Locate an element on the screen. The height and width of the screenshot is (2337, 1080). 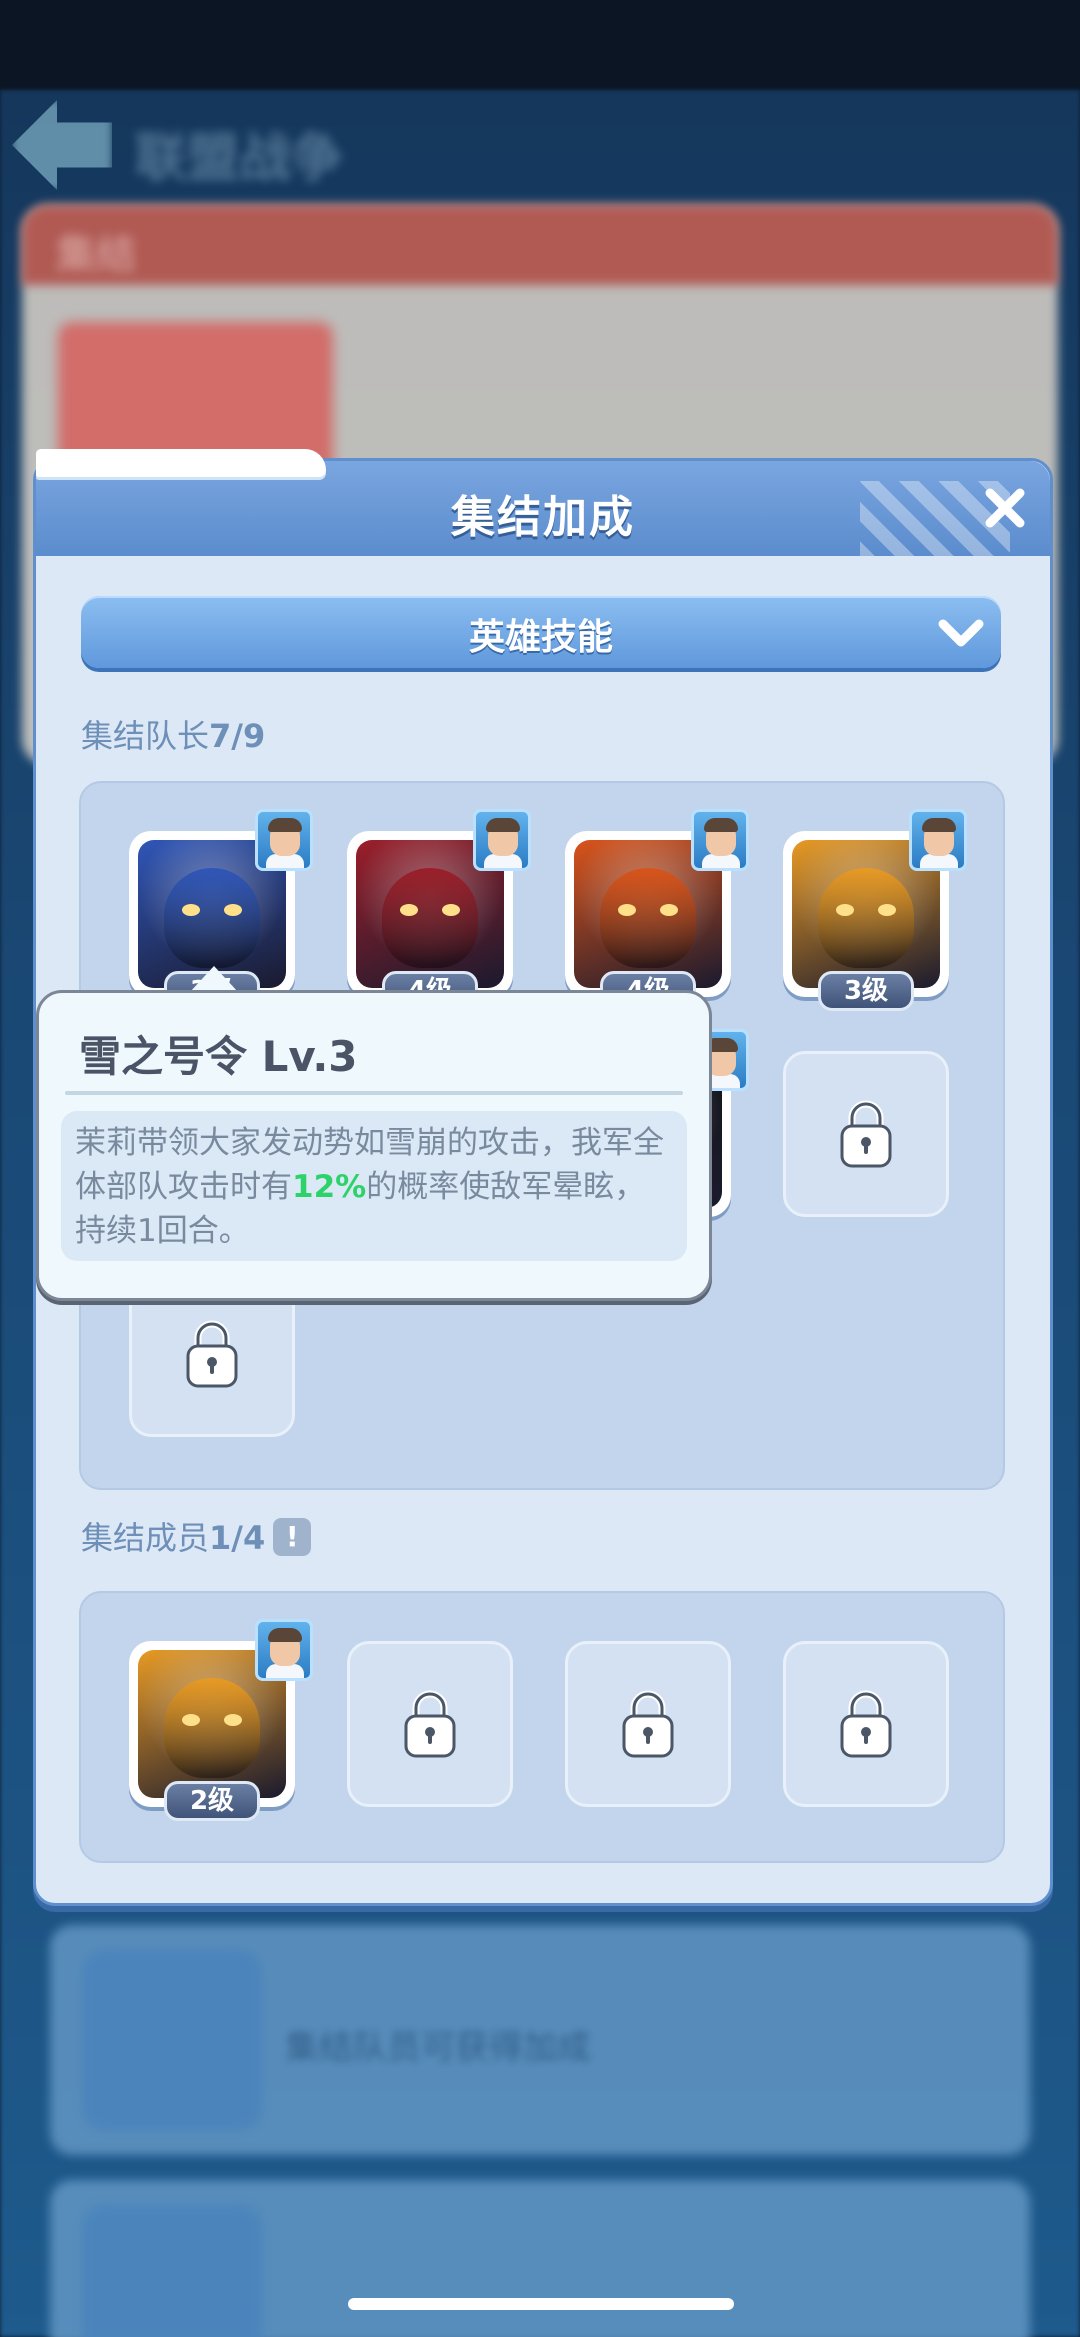
hero-skill-slot: 3级 is located at coordinates (875, 910).